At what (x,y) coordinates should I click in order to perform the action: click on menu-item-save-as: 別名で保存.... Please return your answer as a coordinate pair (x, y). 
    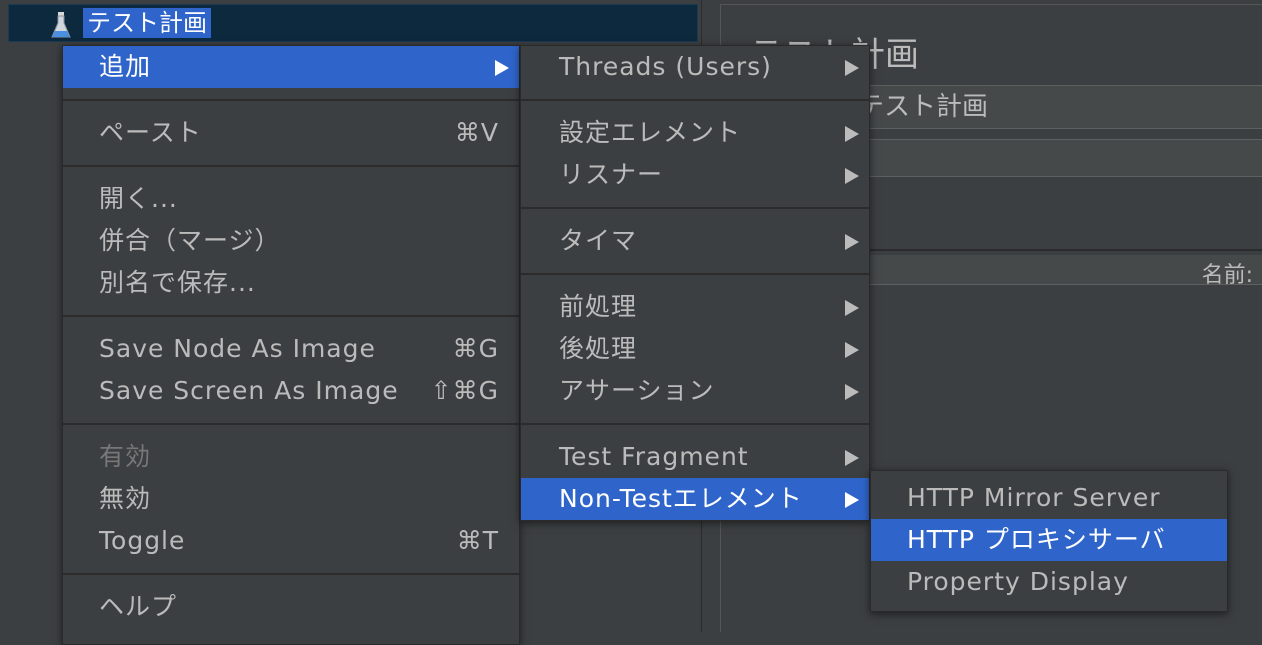
    Looking at the image, I should click on (291, 283).